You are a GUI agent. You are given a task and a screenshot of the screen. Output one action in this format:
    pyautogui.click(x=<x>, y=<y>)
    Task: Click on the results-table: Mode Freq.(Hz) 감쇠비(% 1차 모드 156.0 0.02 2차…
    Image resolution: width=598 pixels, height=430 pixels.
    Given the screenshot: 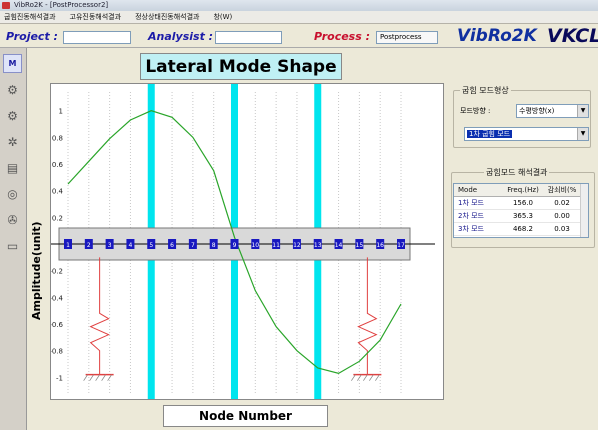 What is the action you would take?
    pyautogui.click(x=521, y=210)
    